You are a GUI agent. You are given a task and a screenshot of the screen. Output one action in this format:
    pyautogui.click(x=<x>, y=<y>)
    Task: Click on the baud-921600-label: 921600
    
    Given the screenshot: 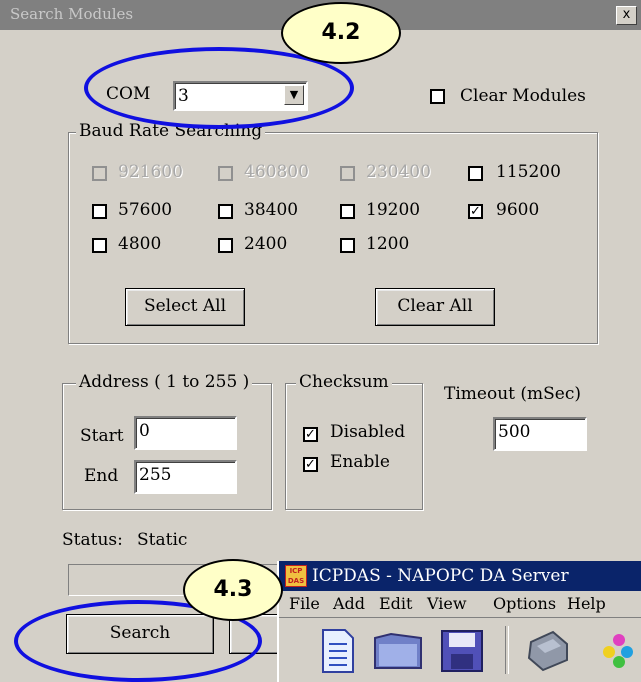 What is the action you would take?
    pyautogui.click(x=150, y=172)
    